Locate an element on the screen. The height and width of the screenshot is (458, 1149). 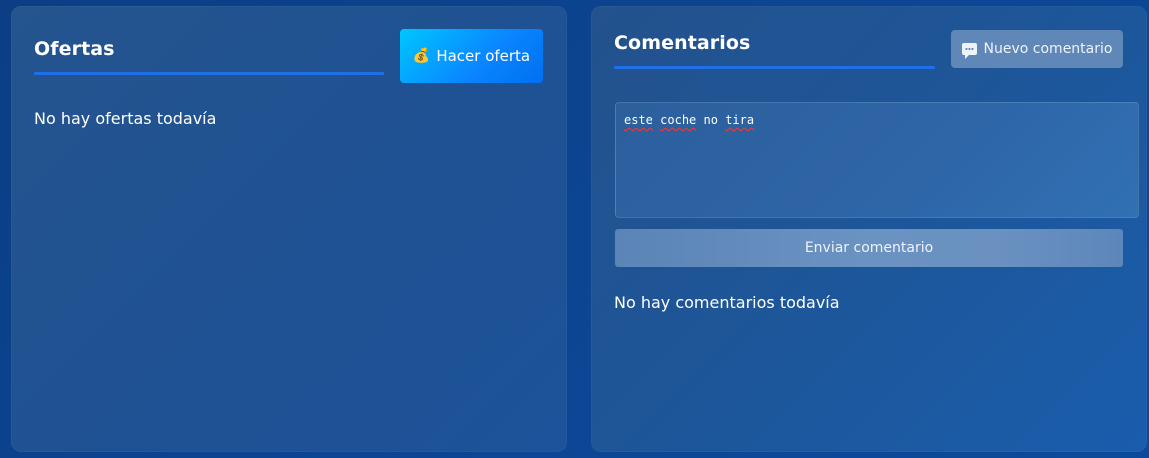
send-comment-button: Enviar comentario is located at coordinates (869, 248).